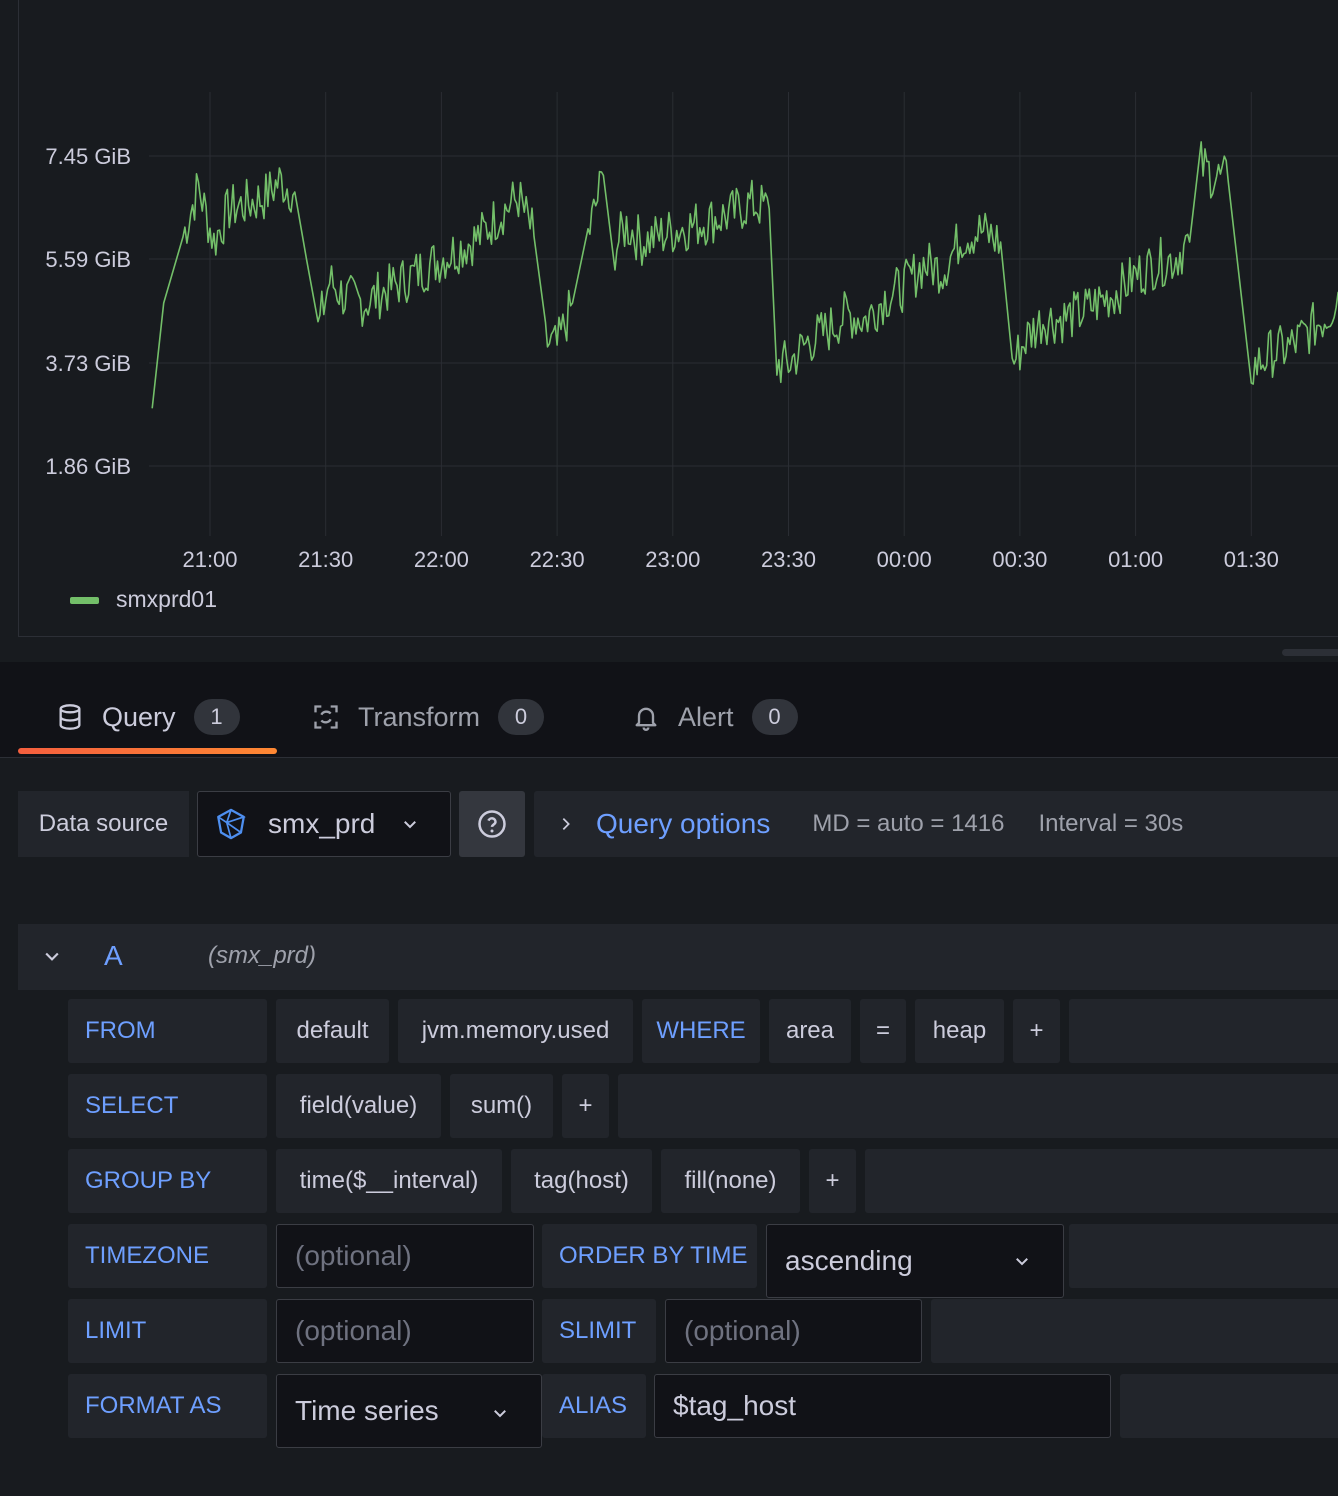 The width and height of the screenshot is (1338, 1496). Describe the element at coordinates (882, 1406) in the screenshot. I see `alias-input: $tag_host` at that location.